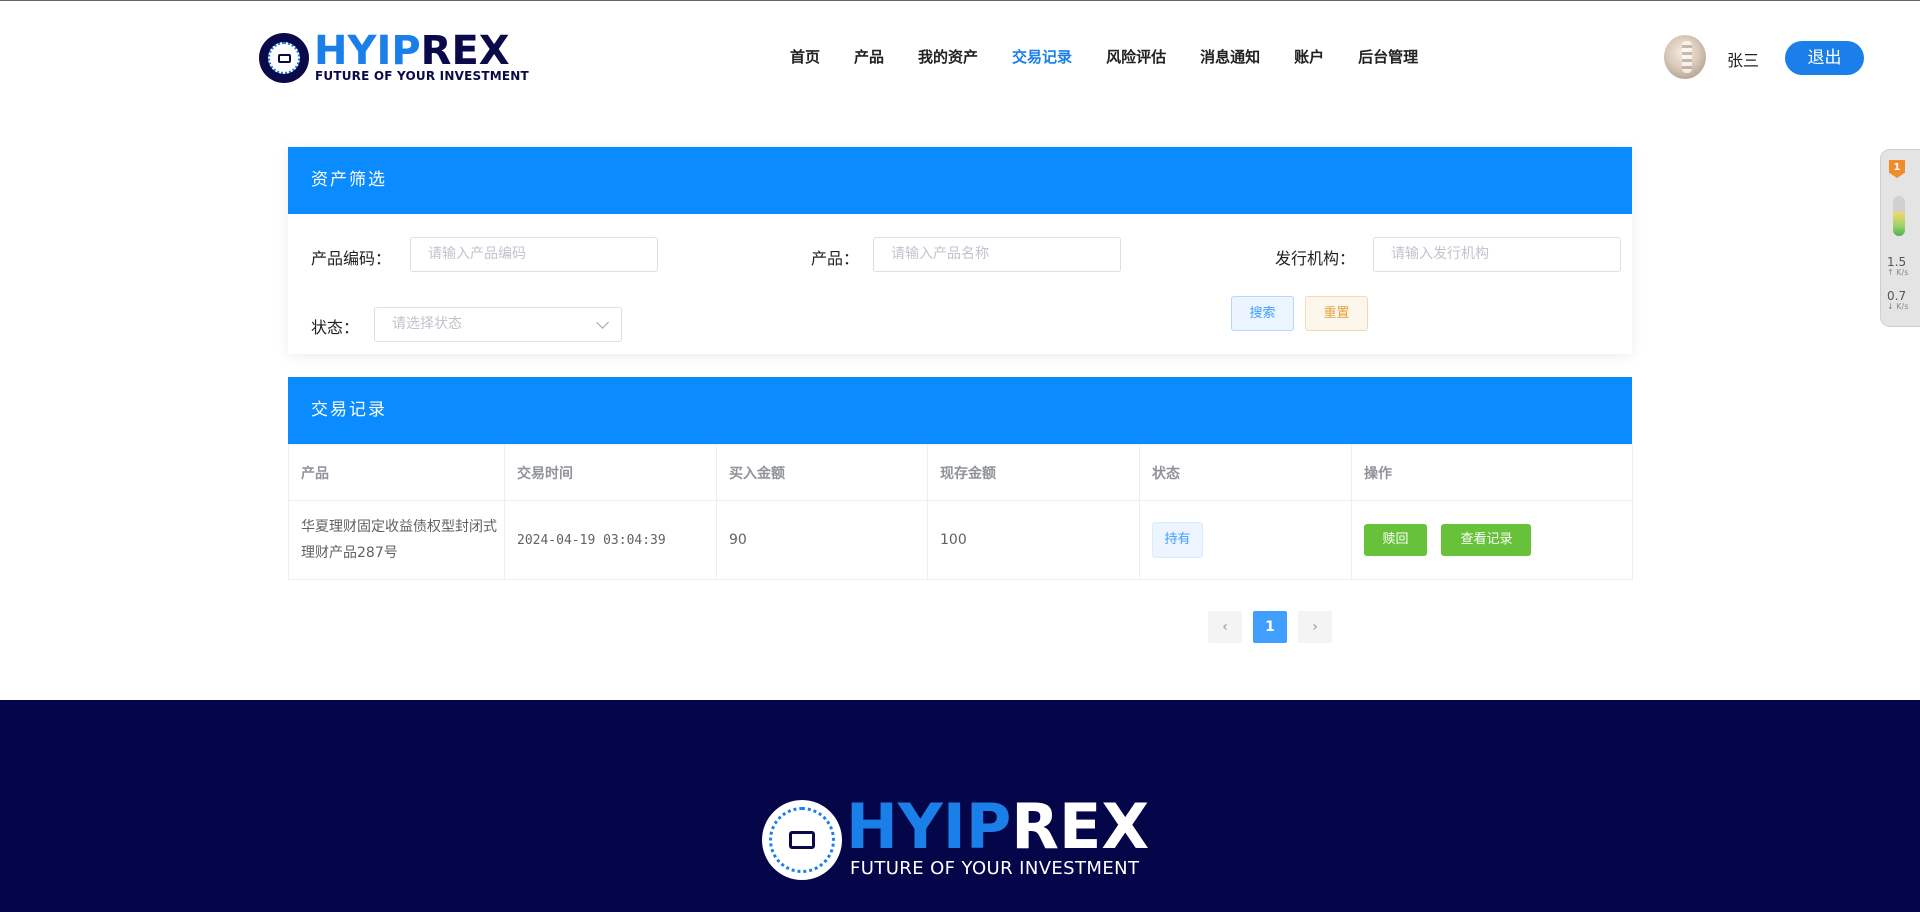  Describe the element at coordinates (1315, 627) in the screenshot. I see `next-page-button: ›` at that location.